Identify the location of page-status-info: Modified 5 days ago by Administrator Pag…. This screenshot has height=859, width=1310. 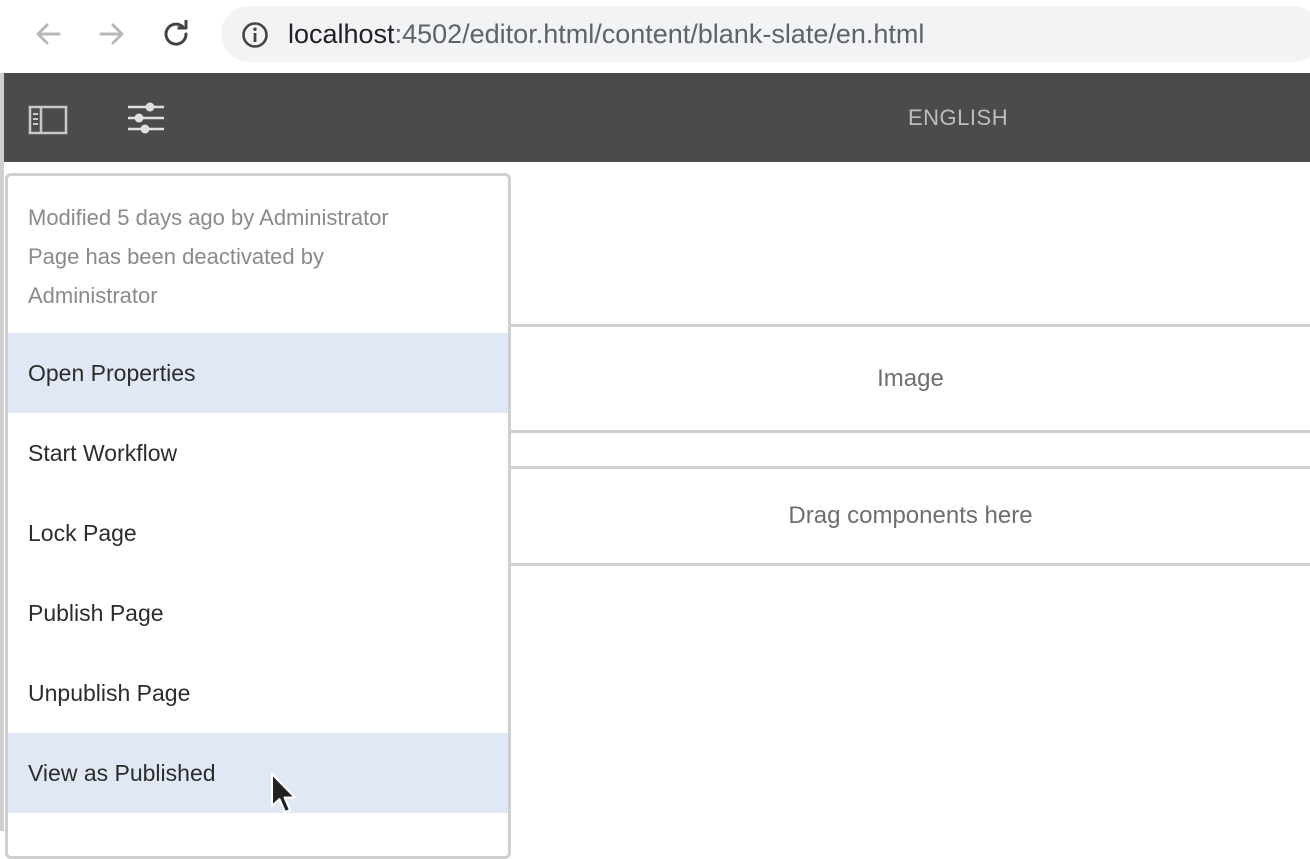
(258, 256).